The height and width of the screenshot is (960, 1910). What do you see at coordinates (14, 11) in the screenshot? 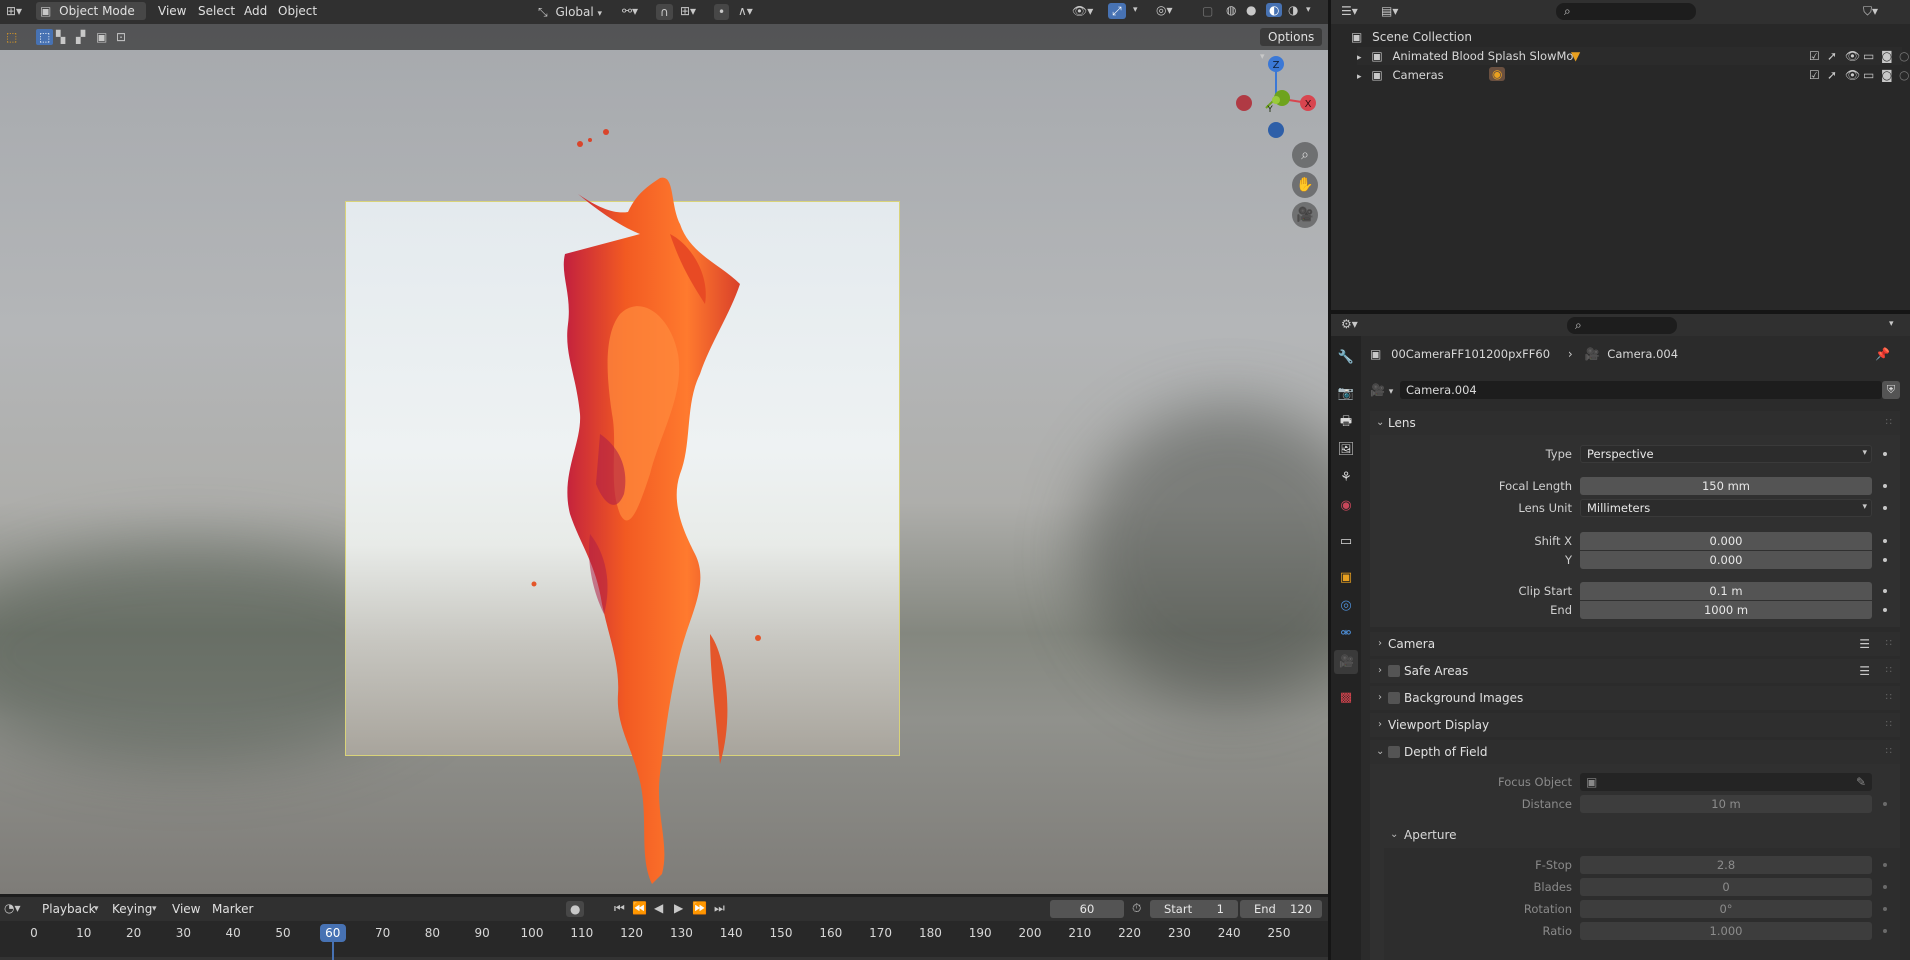
I see `editor-type-icon: ⊞▾` at bounding box center [14, 11].